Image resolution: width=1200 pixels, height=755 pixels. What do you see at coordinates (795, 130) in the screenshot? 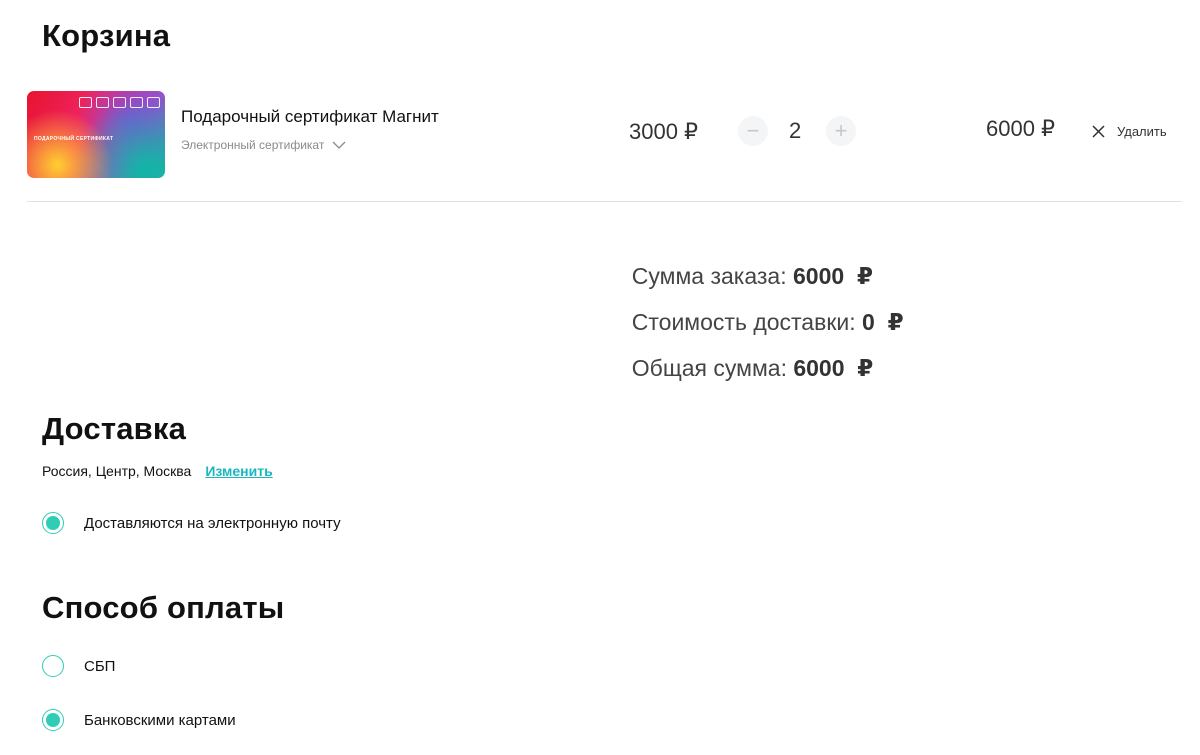
I see `quantity-value: 2` at bounding box center [795, 130].